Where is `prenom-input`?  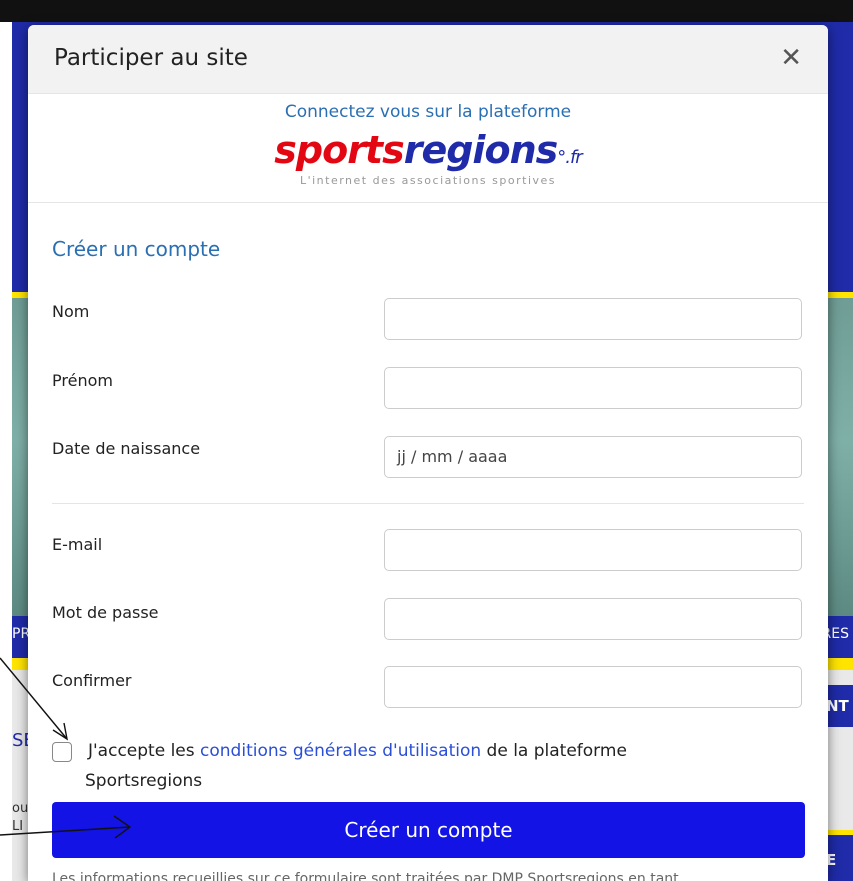
prenom-input is located at coordinates (593, 388).